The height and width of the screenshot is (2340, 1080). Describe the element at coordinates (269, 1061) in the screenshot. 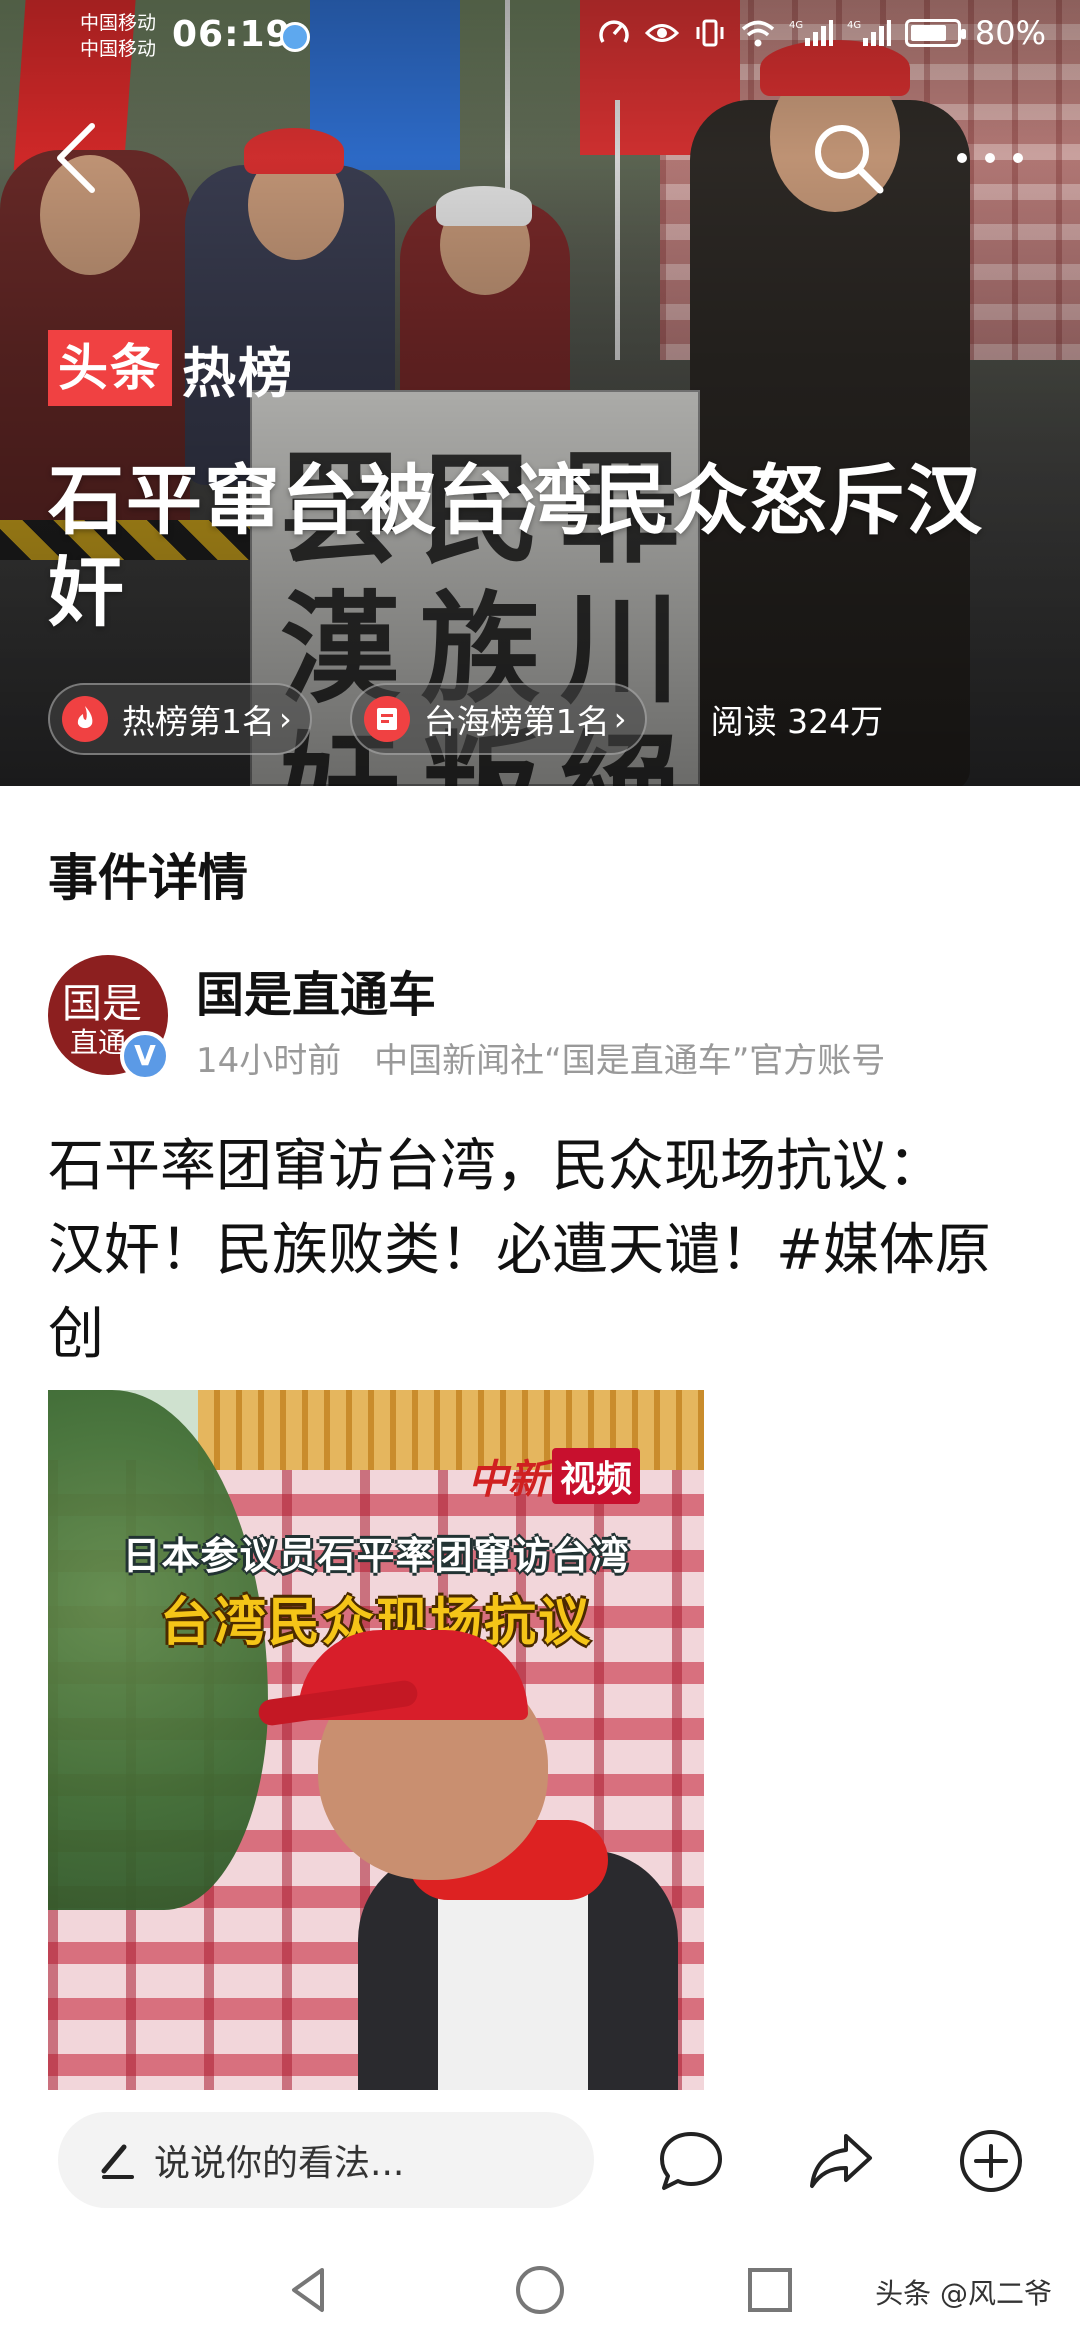

I see `post-time: 14小时前` at that location.